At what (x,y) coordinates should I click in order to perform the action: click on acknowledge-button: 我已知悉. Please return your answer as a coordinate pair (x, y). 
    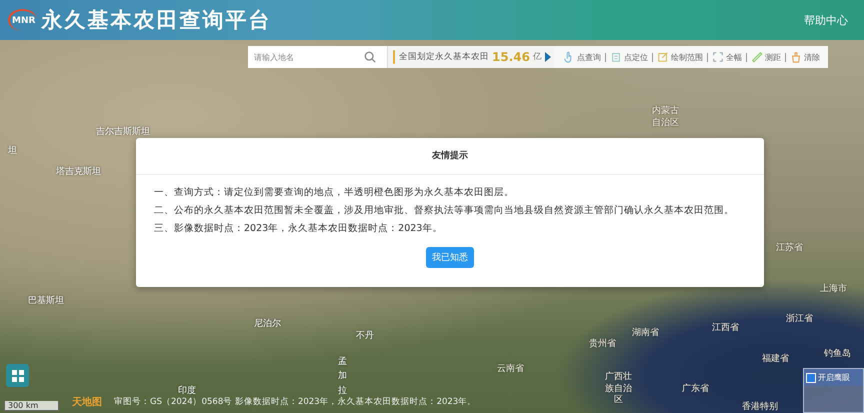
    Looking at the image, I should click on (450, 257).